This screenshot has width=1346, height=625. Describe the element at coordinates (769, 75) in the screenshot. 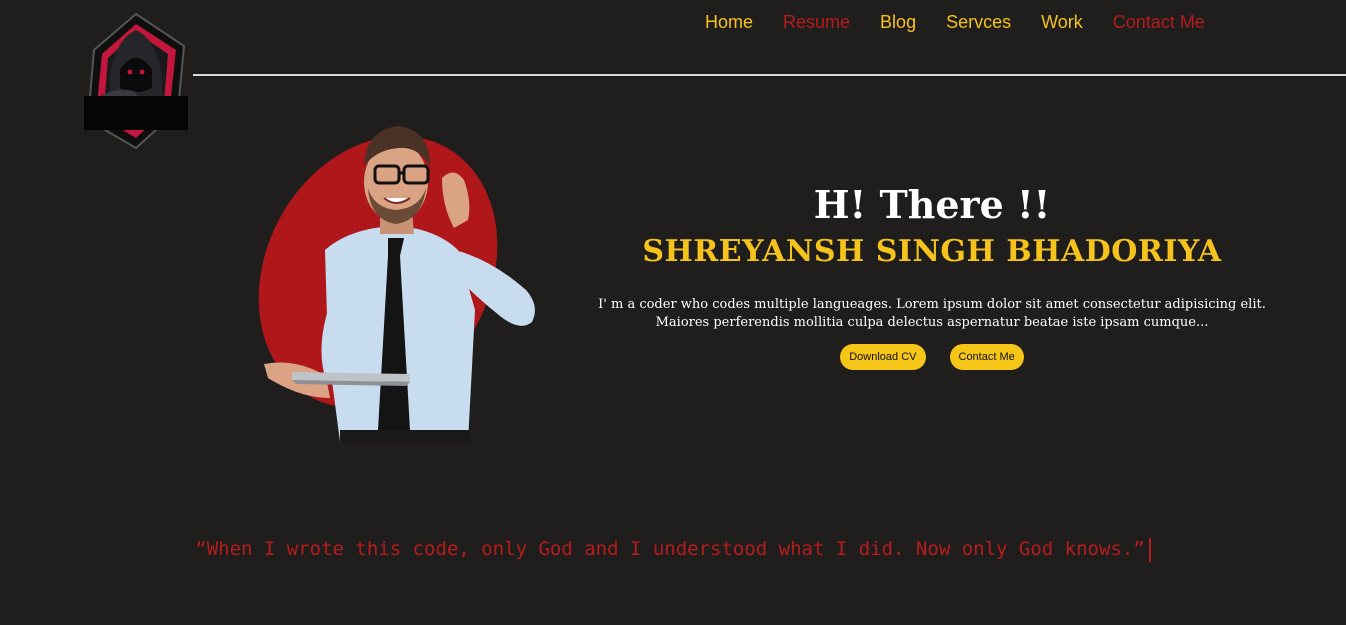

I see `nav-divider` at that location.